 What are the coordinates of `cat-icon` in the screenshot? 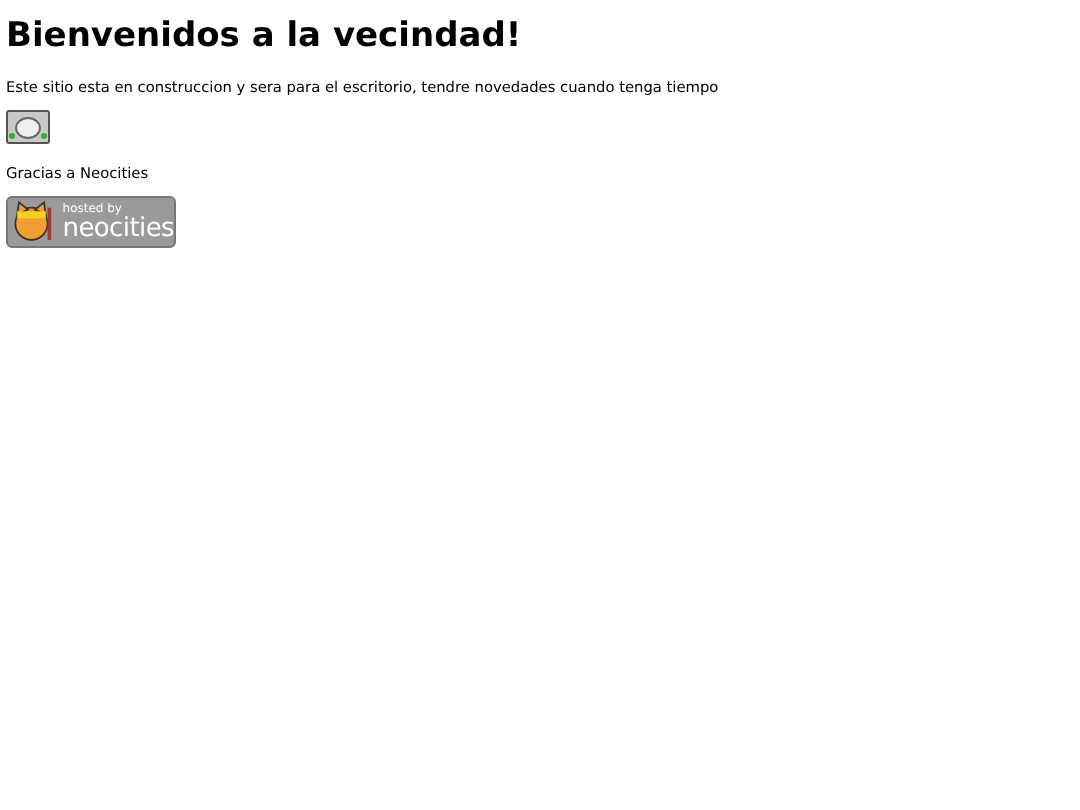 It's located at (33, 222).